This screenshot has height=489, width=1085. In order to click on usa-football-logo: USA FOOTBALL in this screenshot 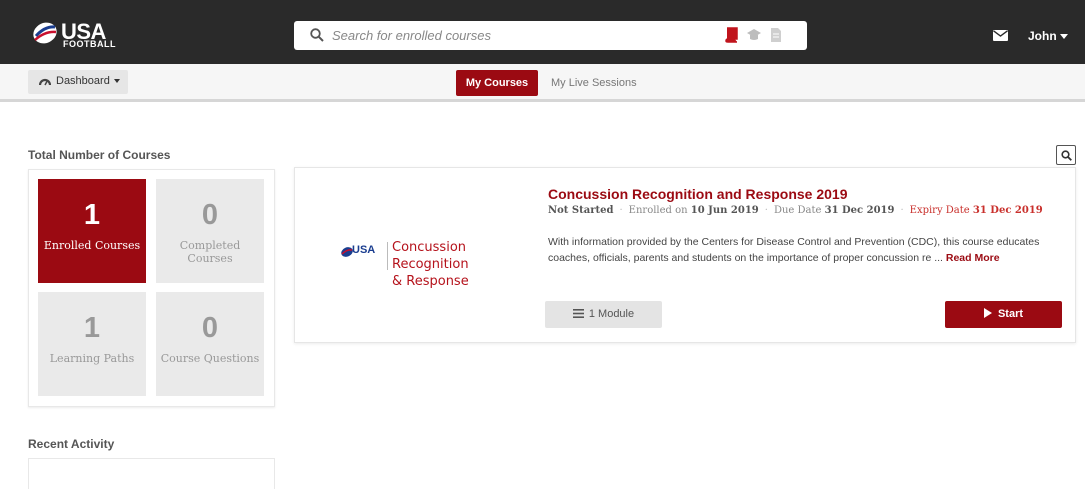, I will do `click(76, 34)`.